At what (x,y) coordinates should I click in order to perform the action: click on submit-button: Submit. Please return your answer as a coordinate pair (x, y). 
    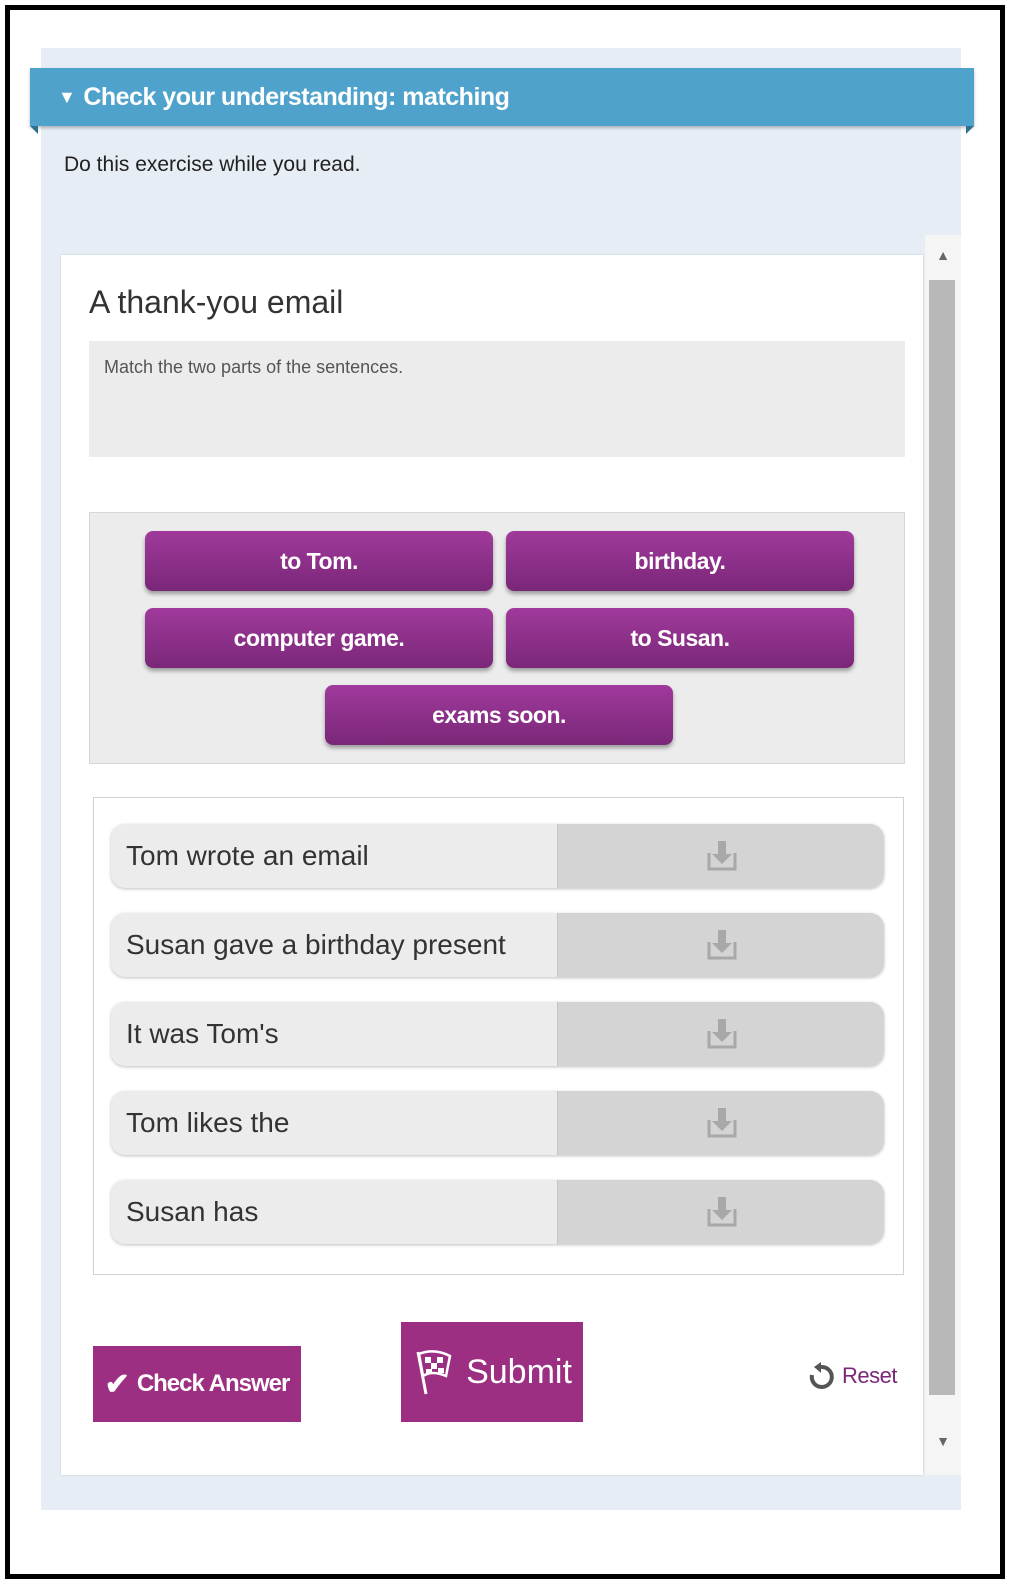
    Looking at the image, I should click on (492, 1372).